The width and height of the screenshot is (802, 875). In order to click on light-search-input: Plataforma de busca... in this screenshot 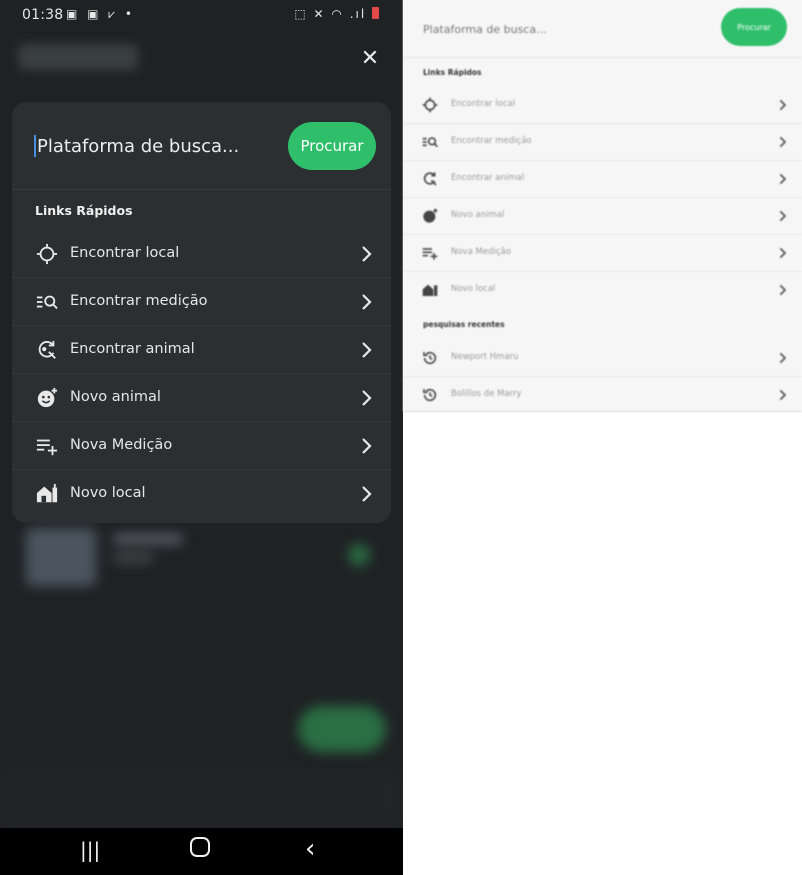, I will do `click(485, 29)`.